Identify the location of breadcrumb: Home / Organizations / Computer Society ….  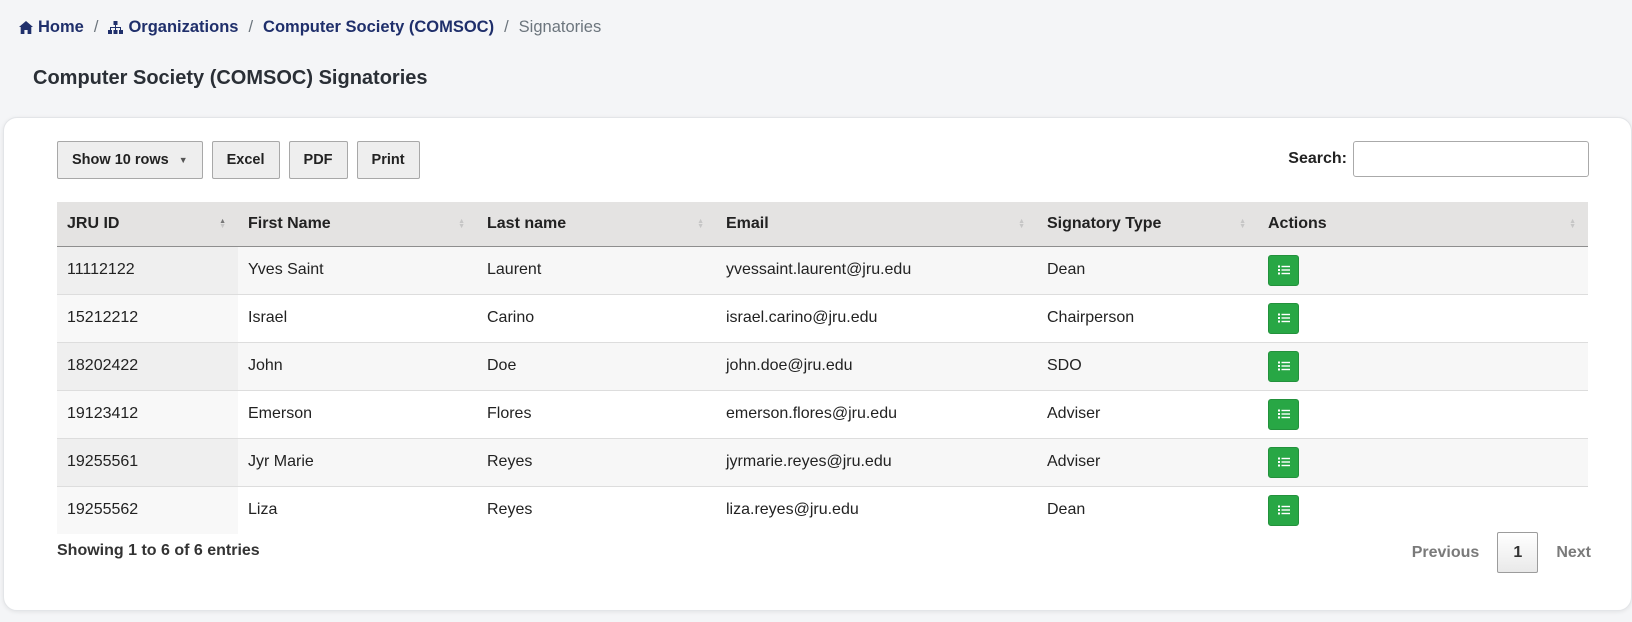
(310, 27).